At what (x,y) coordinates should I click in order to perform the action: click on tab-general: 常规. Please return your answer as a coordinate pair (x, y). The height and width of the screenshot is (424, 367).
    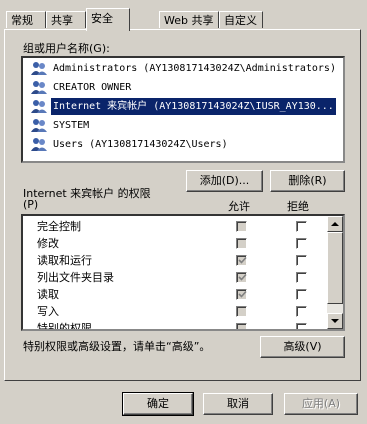
    Looking at the image, I should click on (26, 19).